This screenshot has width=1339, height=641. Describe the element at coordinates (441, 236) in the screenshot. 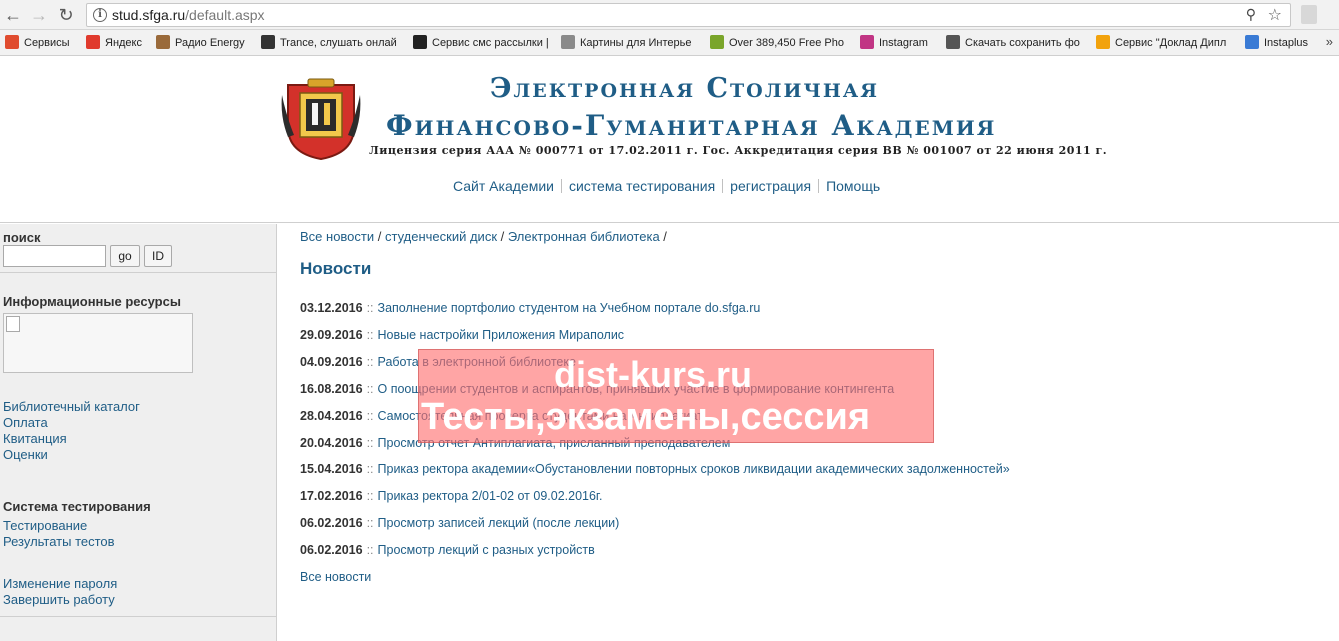

I see `breadcrumb-student-disk: студенческий диск` at that location.